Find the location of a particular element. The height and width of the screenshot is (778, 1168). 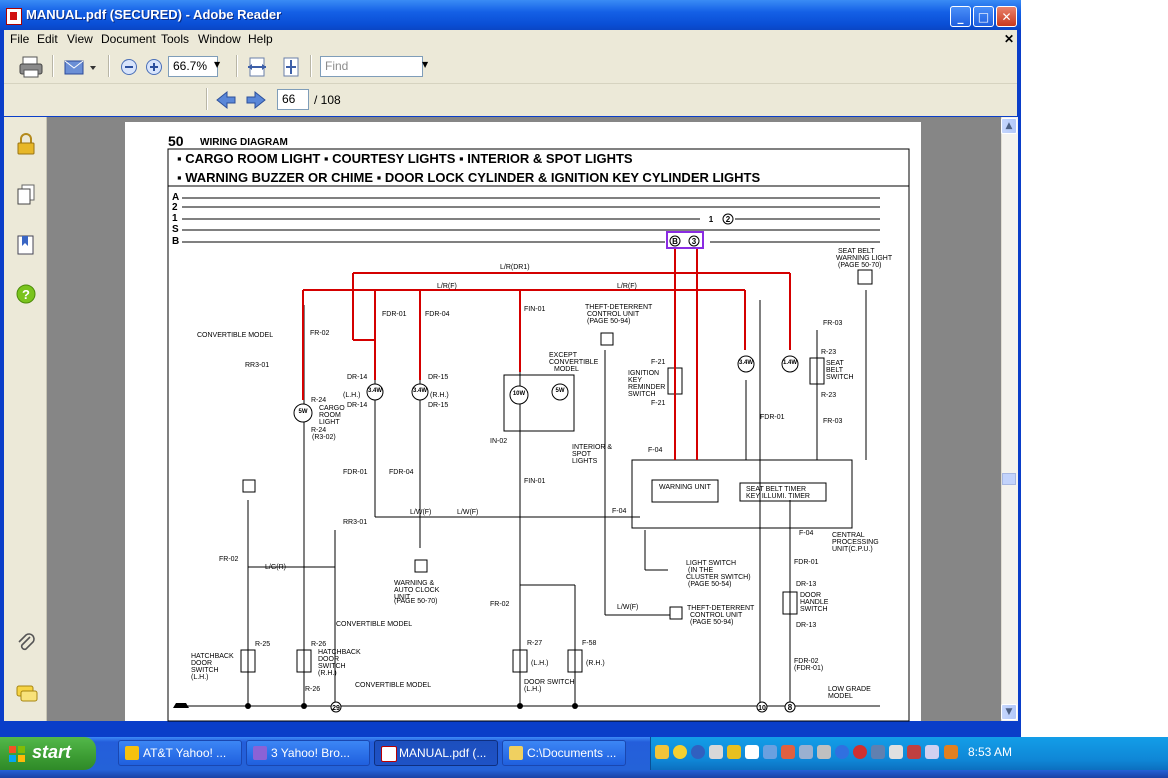

zoom-dropdown-chevron-icon: ▼ is located at coordinates (217, 64).